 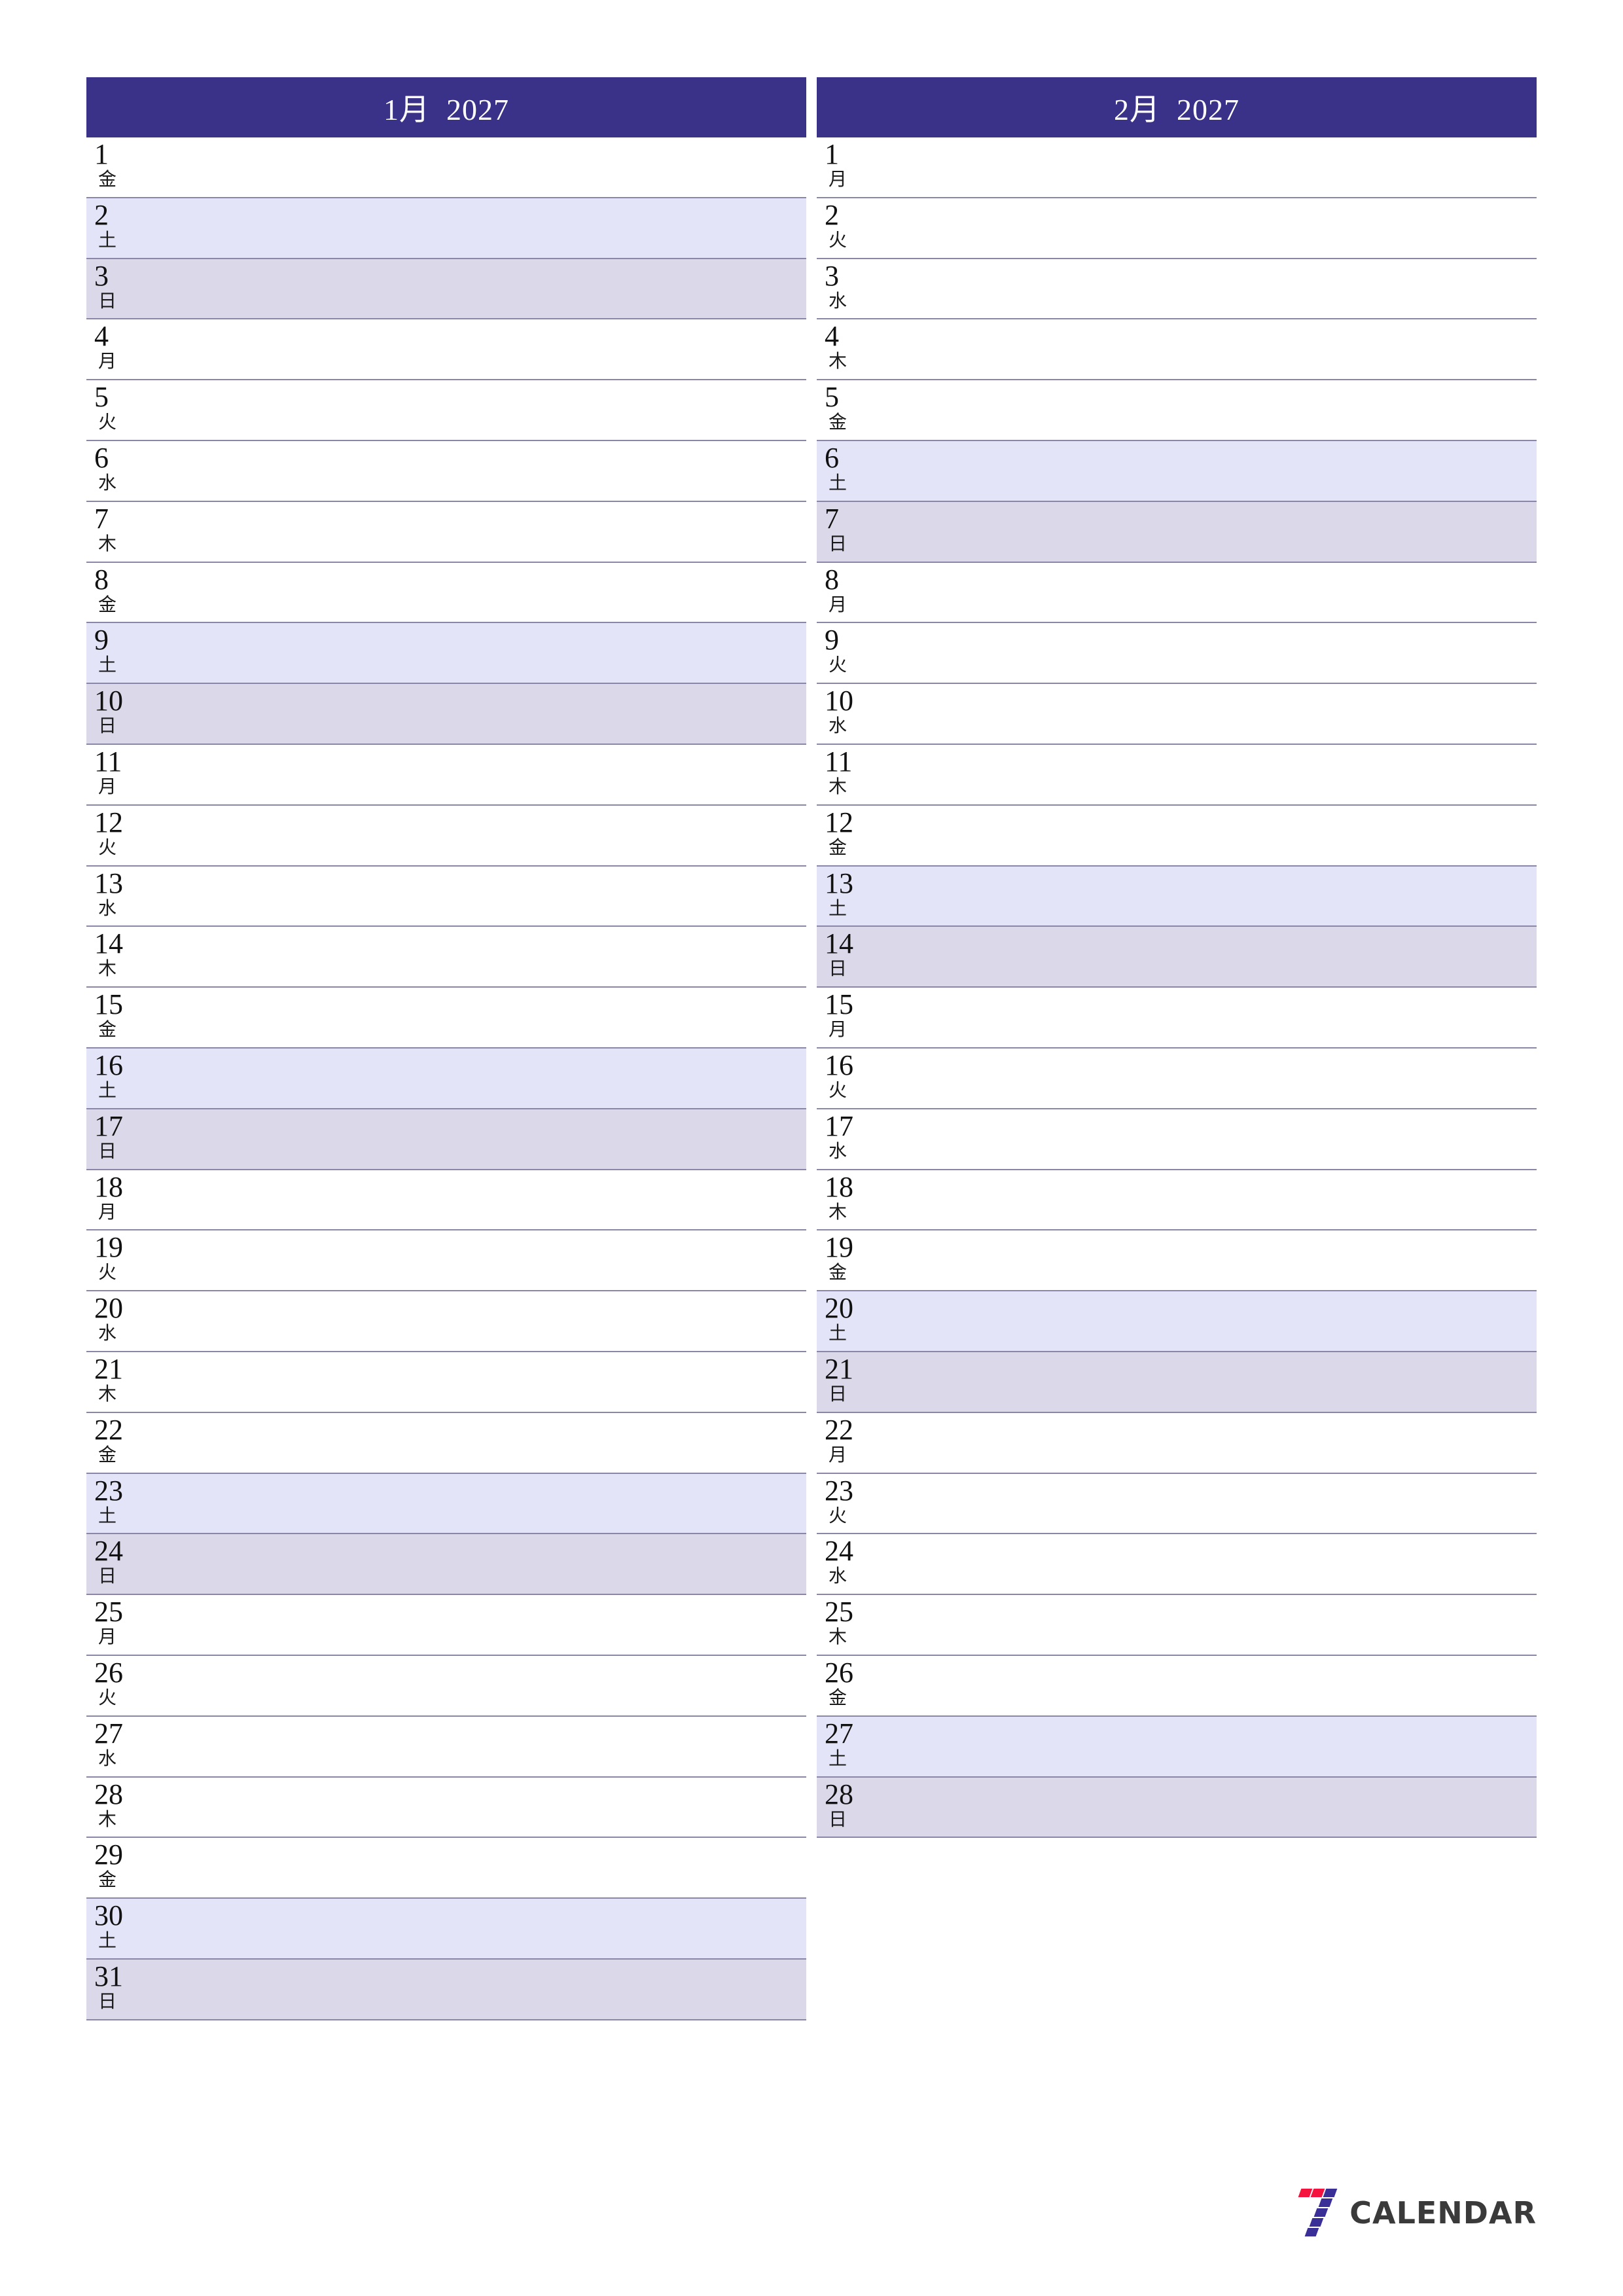 I want to click on day-row: 22 月, so click(x=1177, y=1443).